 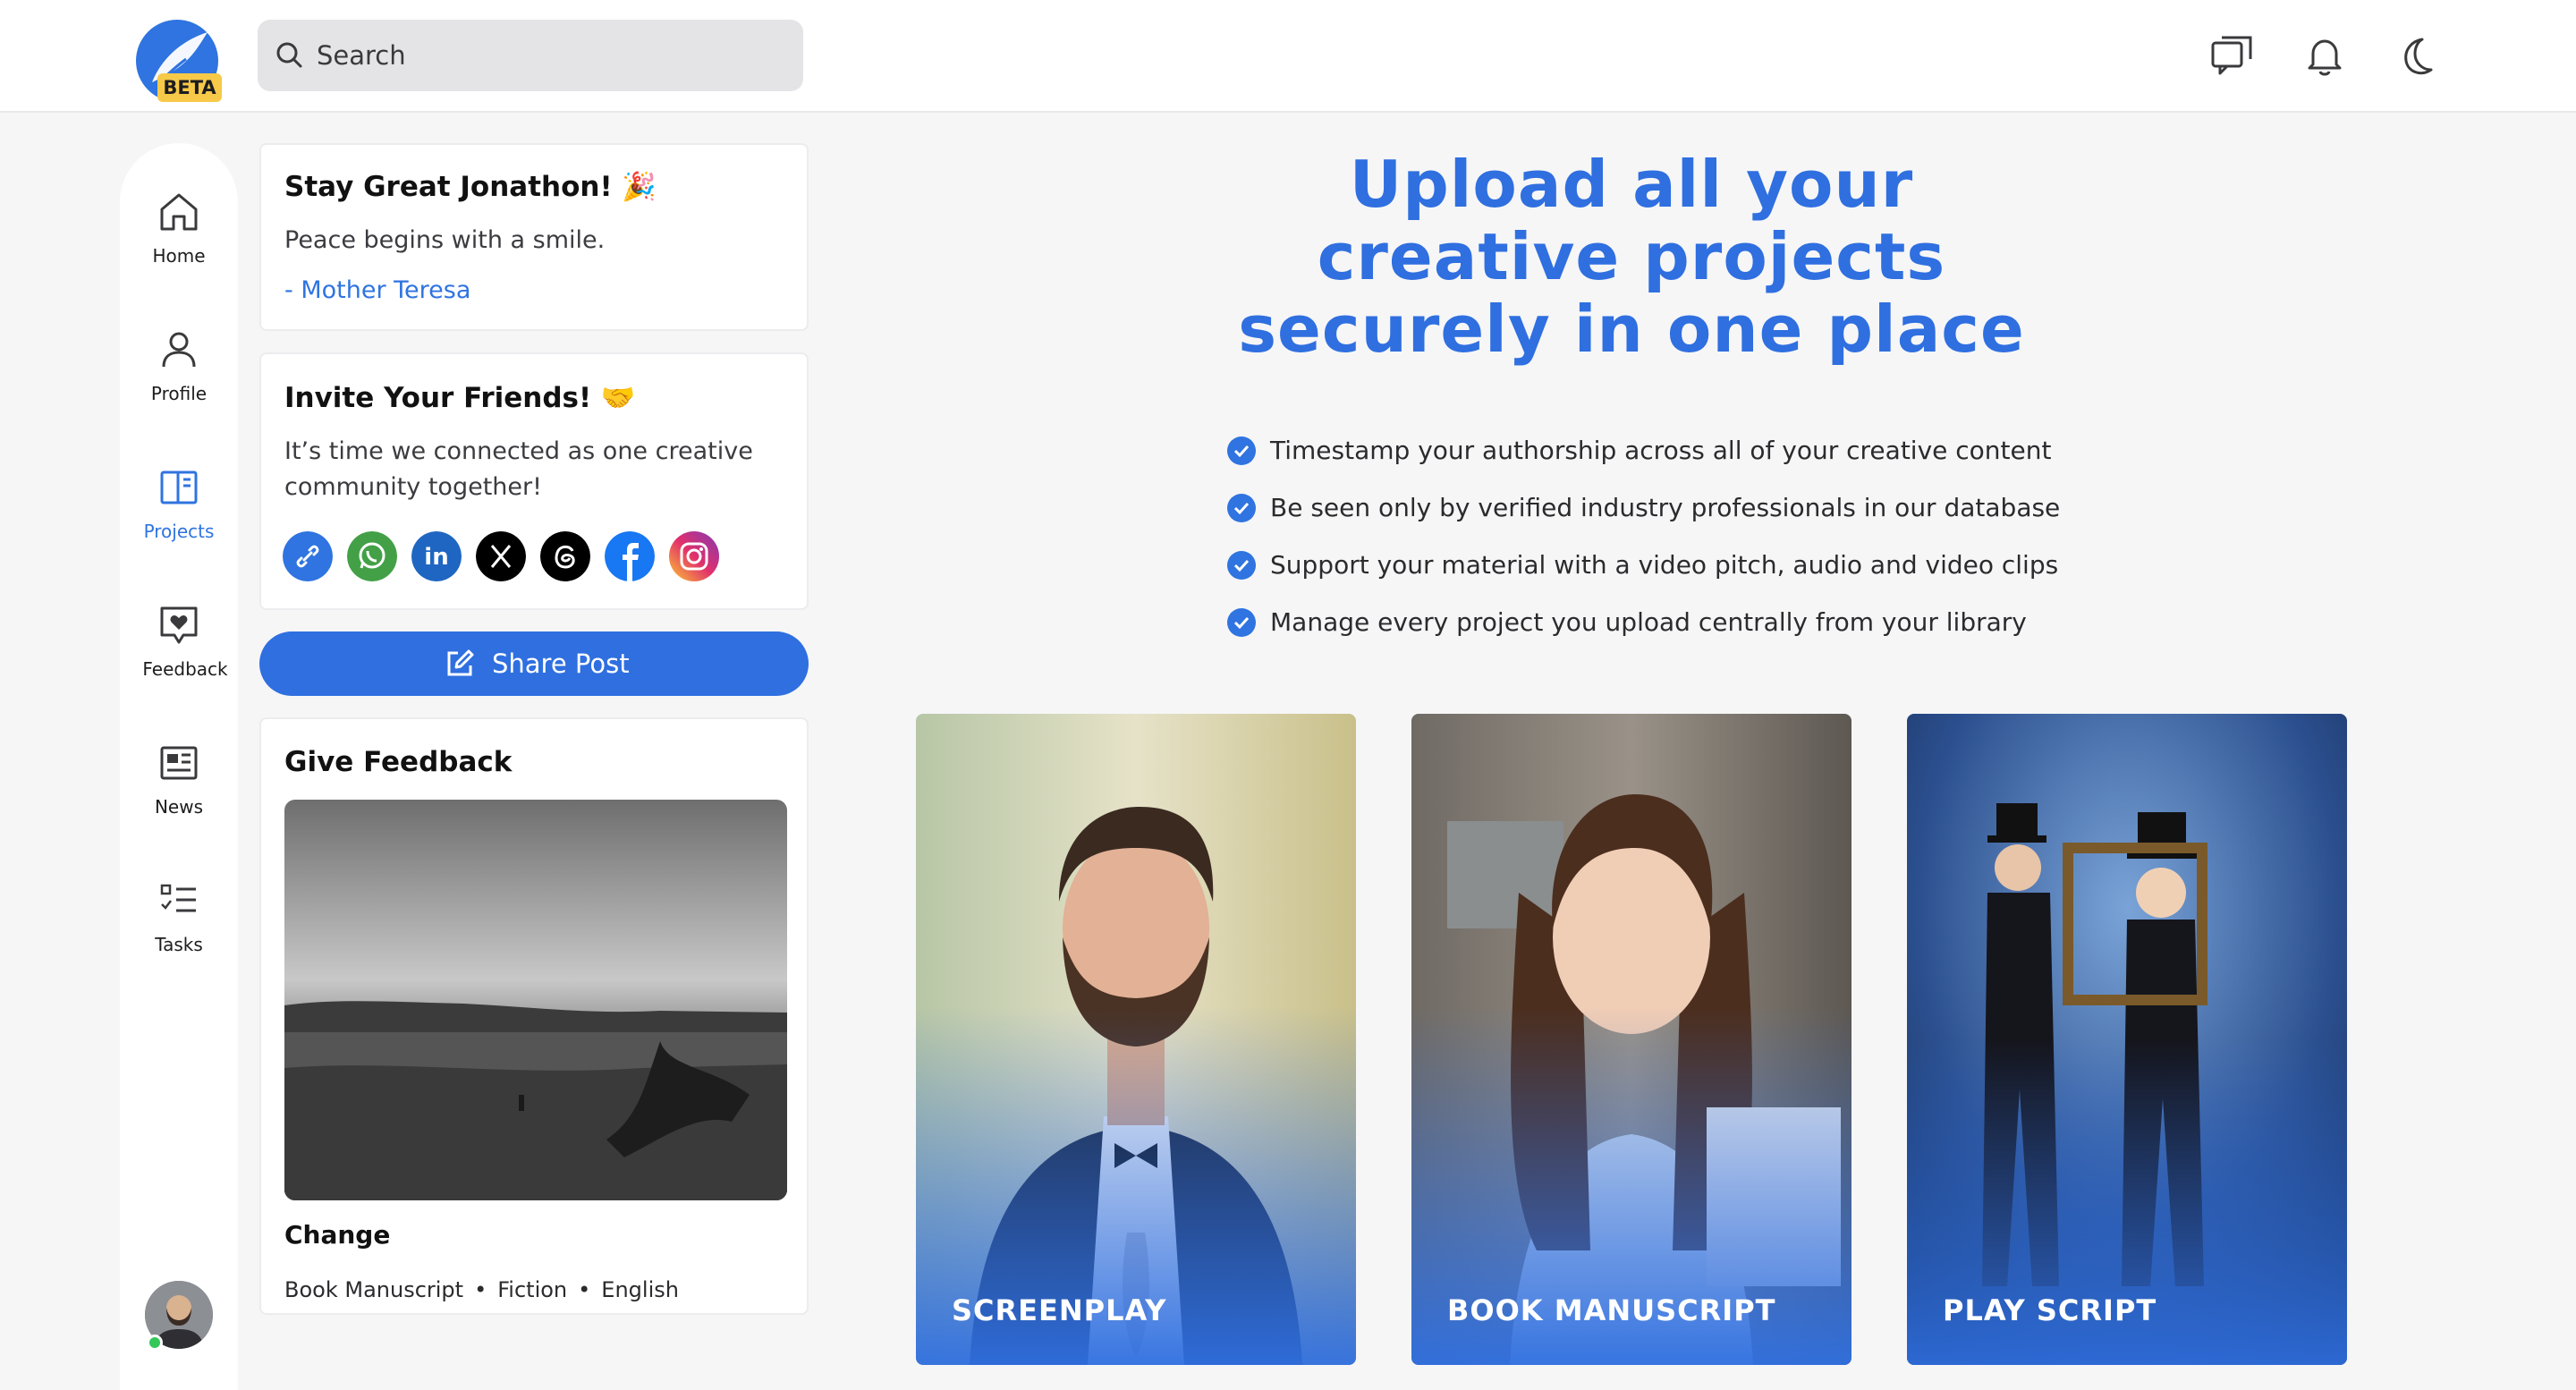 I want to click on search-placeholder: Search, so click(x=361, y=55).